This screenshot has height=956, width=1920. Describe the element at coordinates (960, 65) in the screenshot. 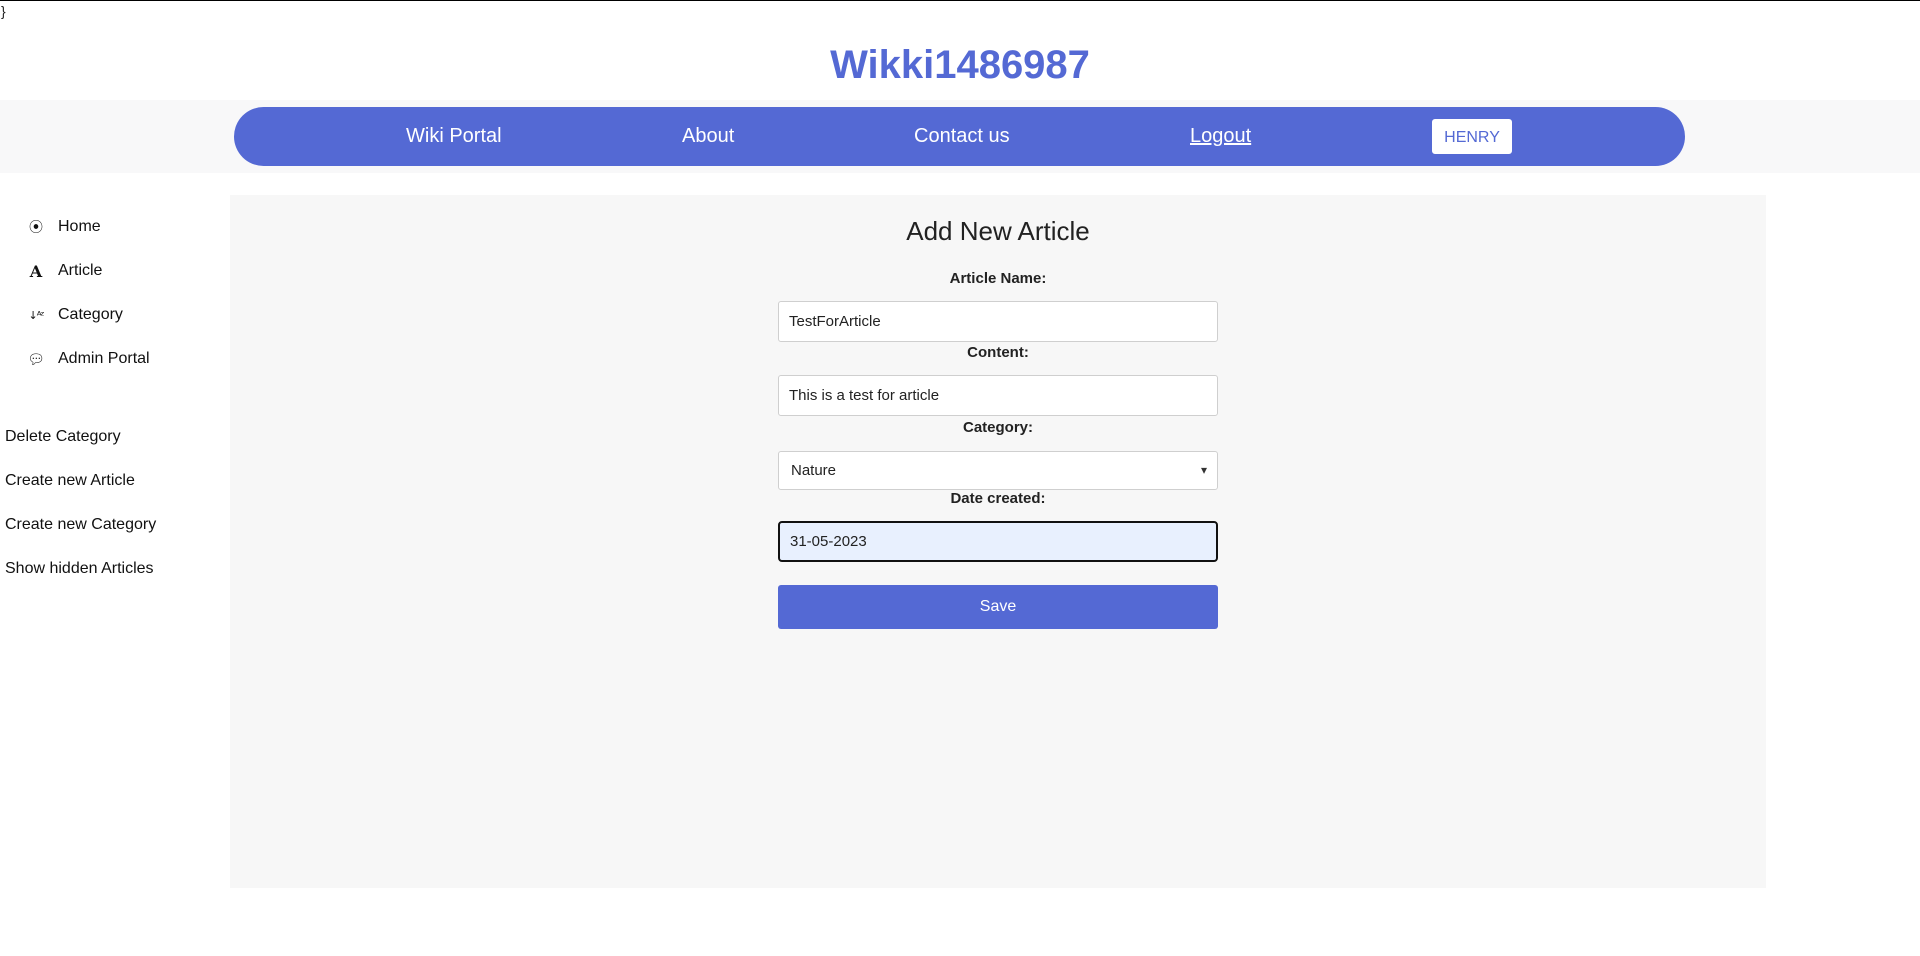

I see `site-title: Wikki1486987` at that location.